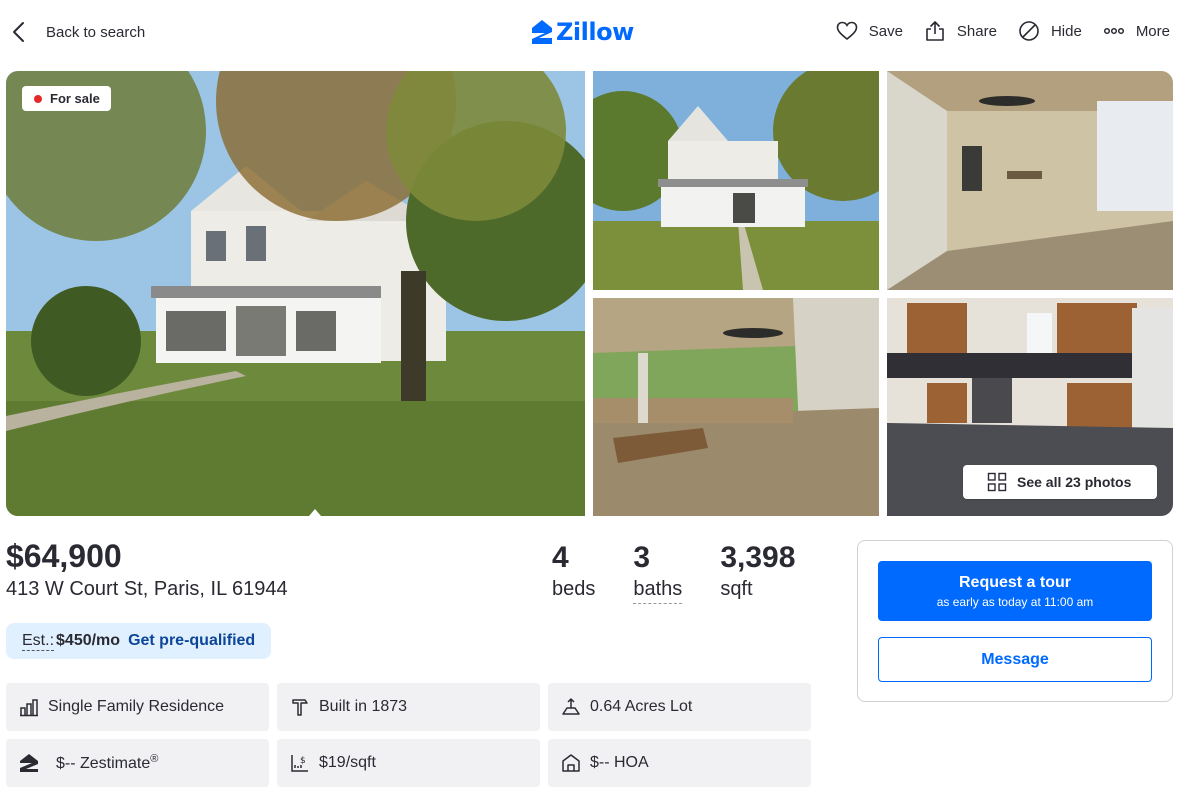  I want to click on share-icon, so click(935, 31).